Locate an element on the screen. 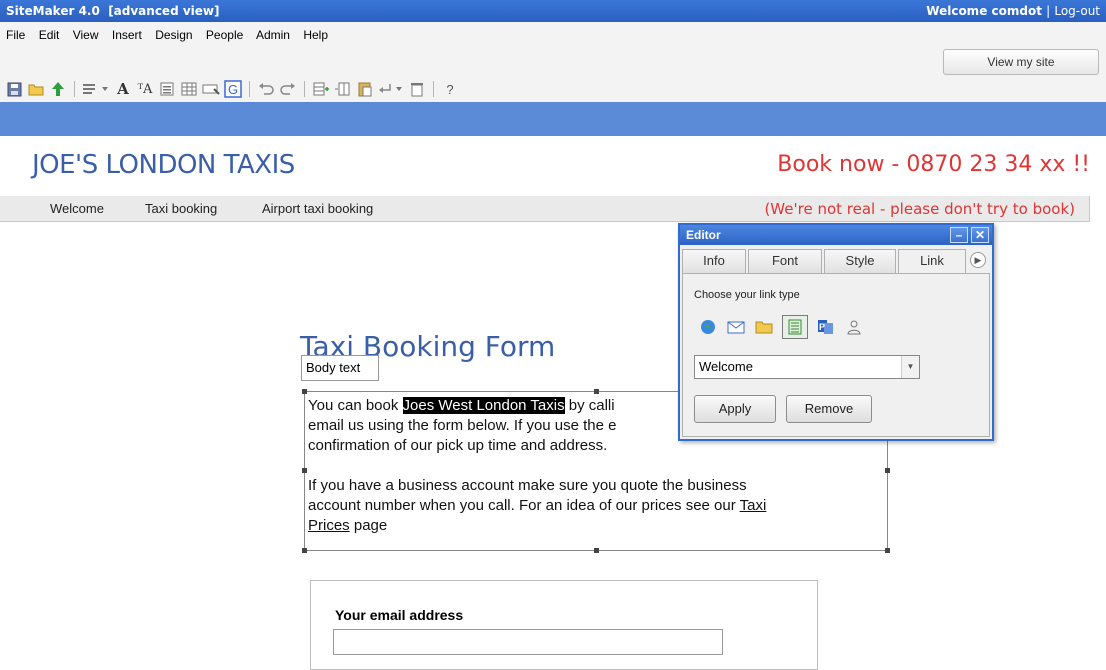  view-my-site-button: View my site is located at coordinates (1021, 62).